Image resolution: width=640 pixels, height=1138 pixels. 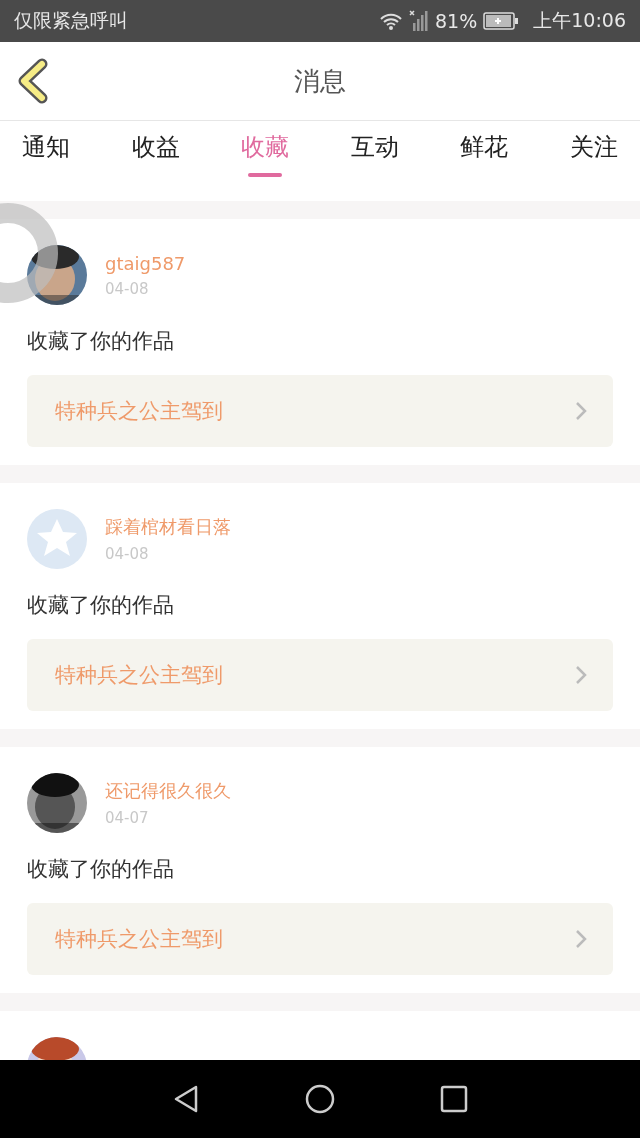 What do you see at coordinates (186, 1099) in the screenshot?
I see `back-nav-icon` at bounding box center [186, 1099].